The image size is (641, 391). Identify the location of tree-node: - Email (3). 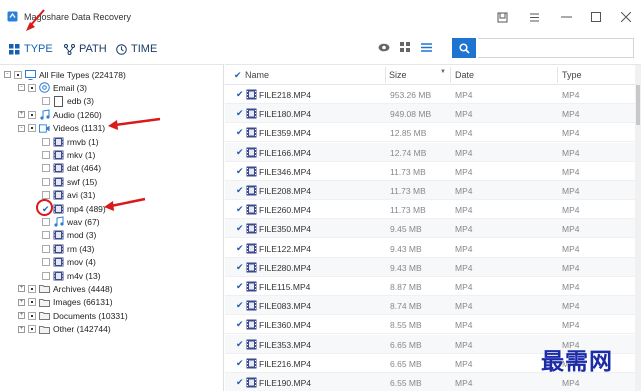
(52, 87).